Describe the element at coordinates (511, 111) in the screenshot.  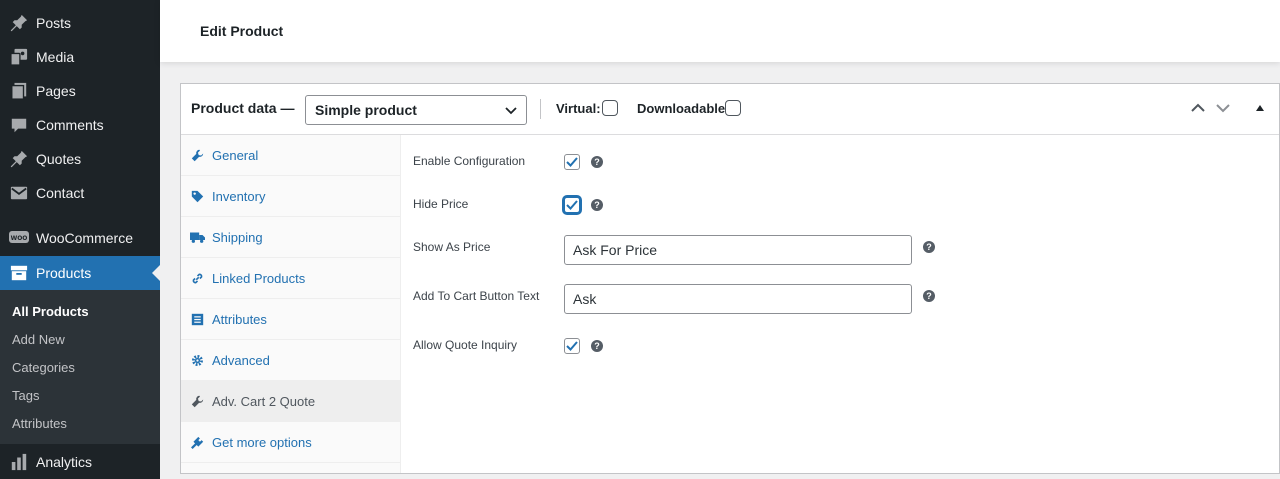
I see `chevron-down-icon` at that location.